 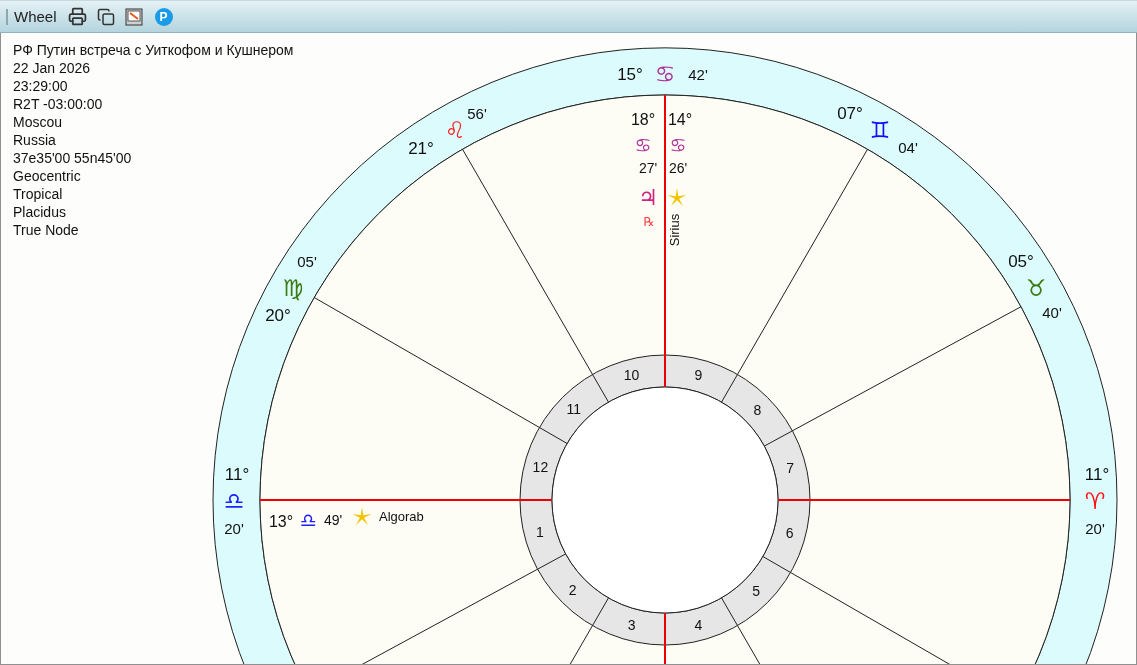 I want to click on house-number: 2, so click(x=572, y=590).